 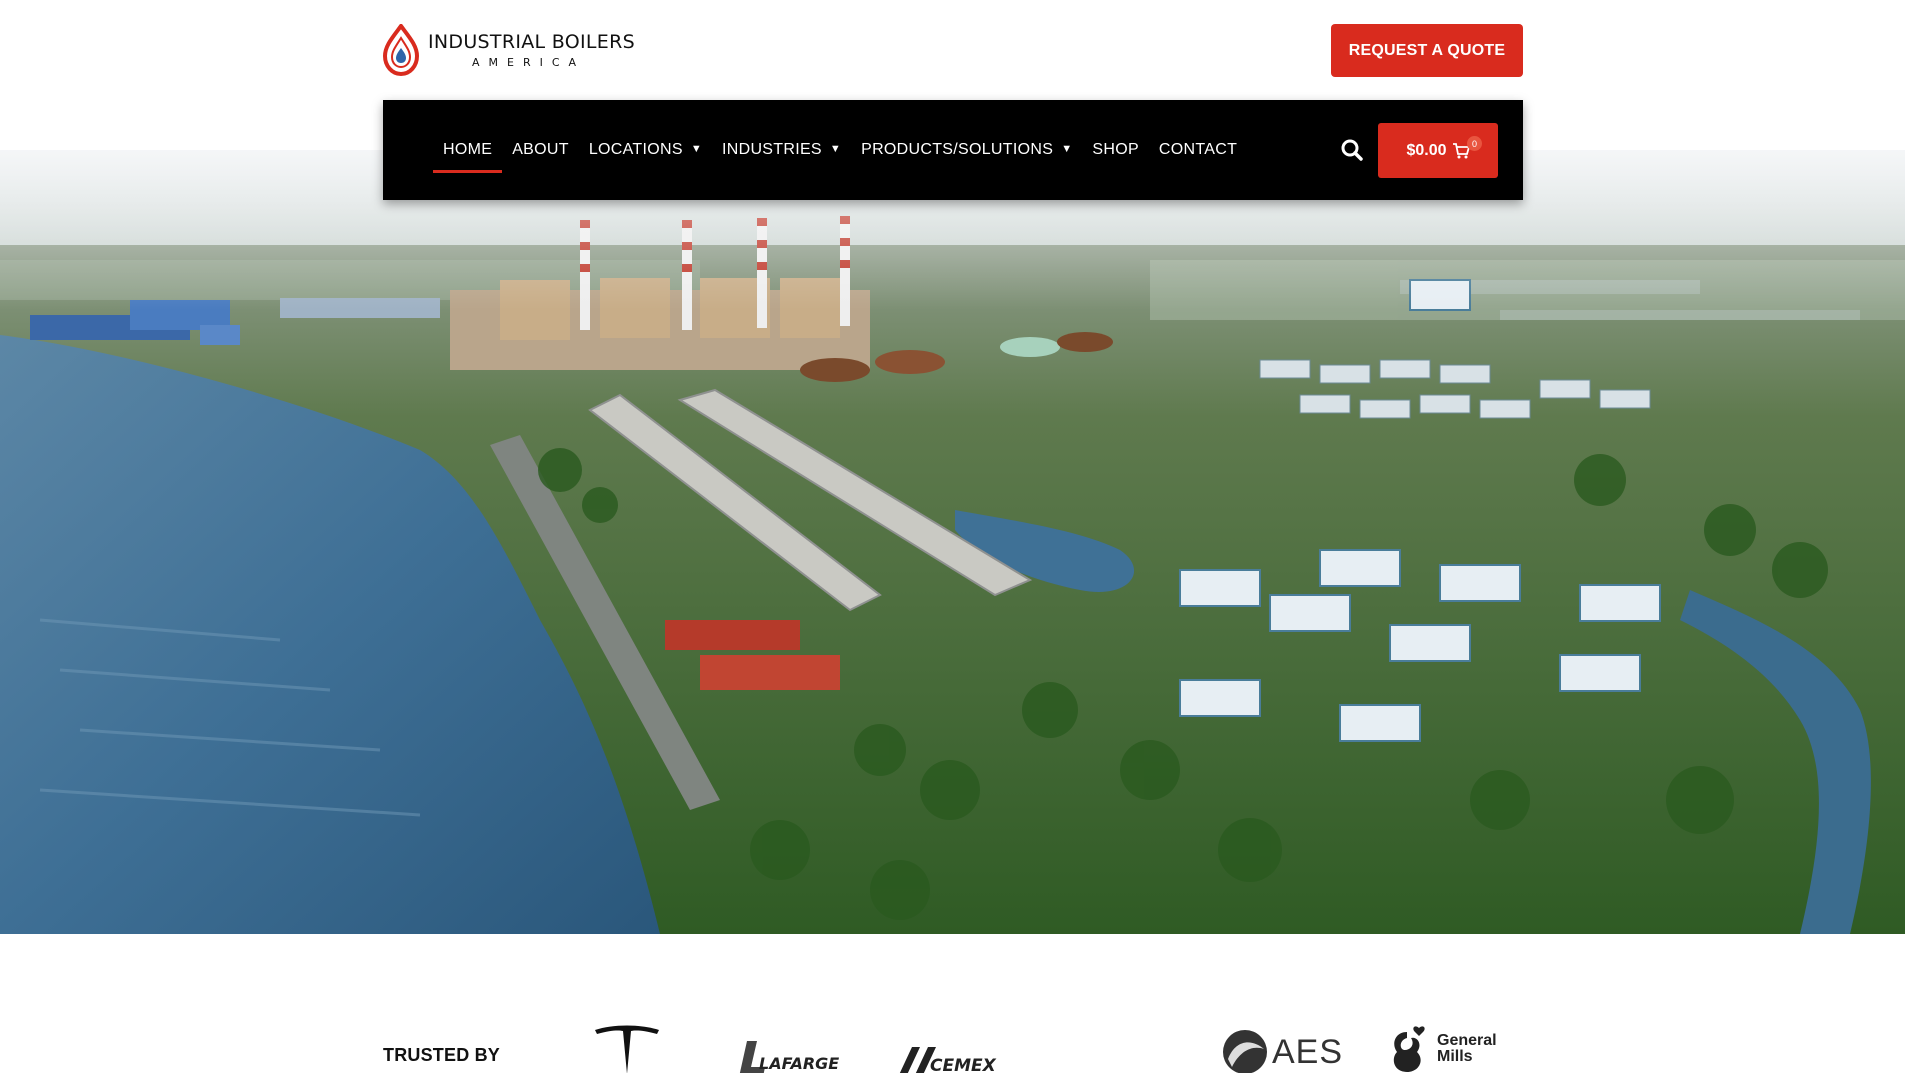 I want to click on nav-label: PRODUCTS/SOLUTIONS, so click(x=957, y=149).